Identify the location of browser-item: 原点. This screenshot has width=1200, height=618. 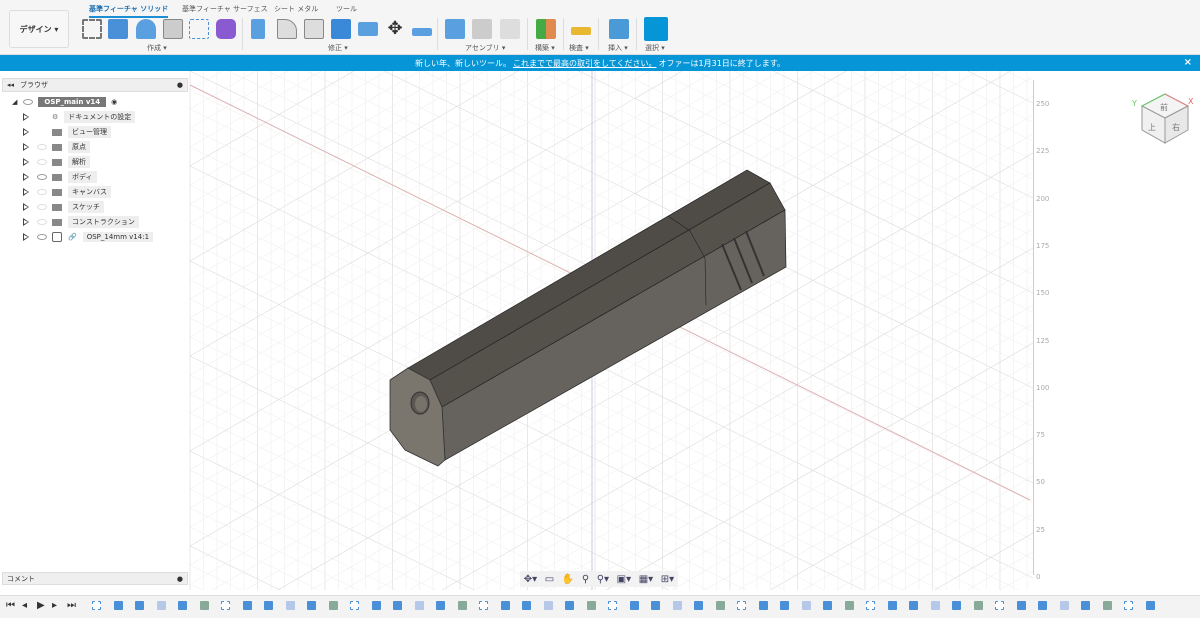
(56, 147).